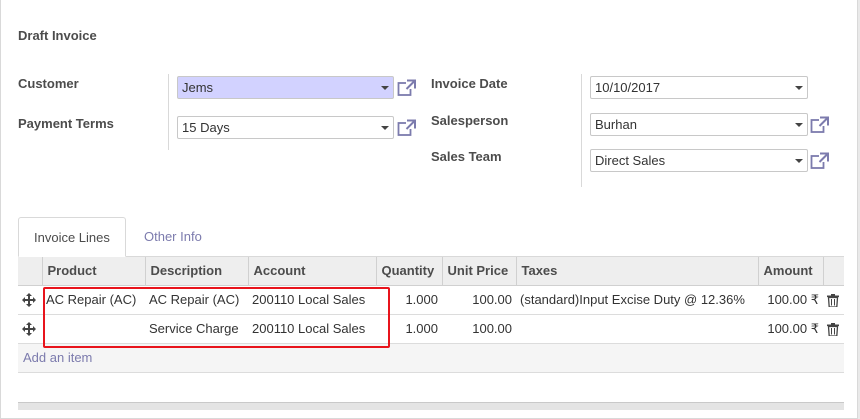  What do you see at coordinates (431, 237) in the screenshot?
I see `notebook-tabs: Invoice Lines Other Info` at bounding box center [431, 237].